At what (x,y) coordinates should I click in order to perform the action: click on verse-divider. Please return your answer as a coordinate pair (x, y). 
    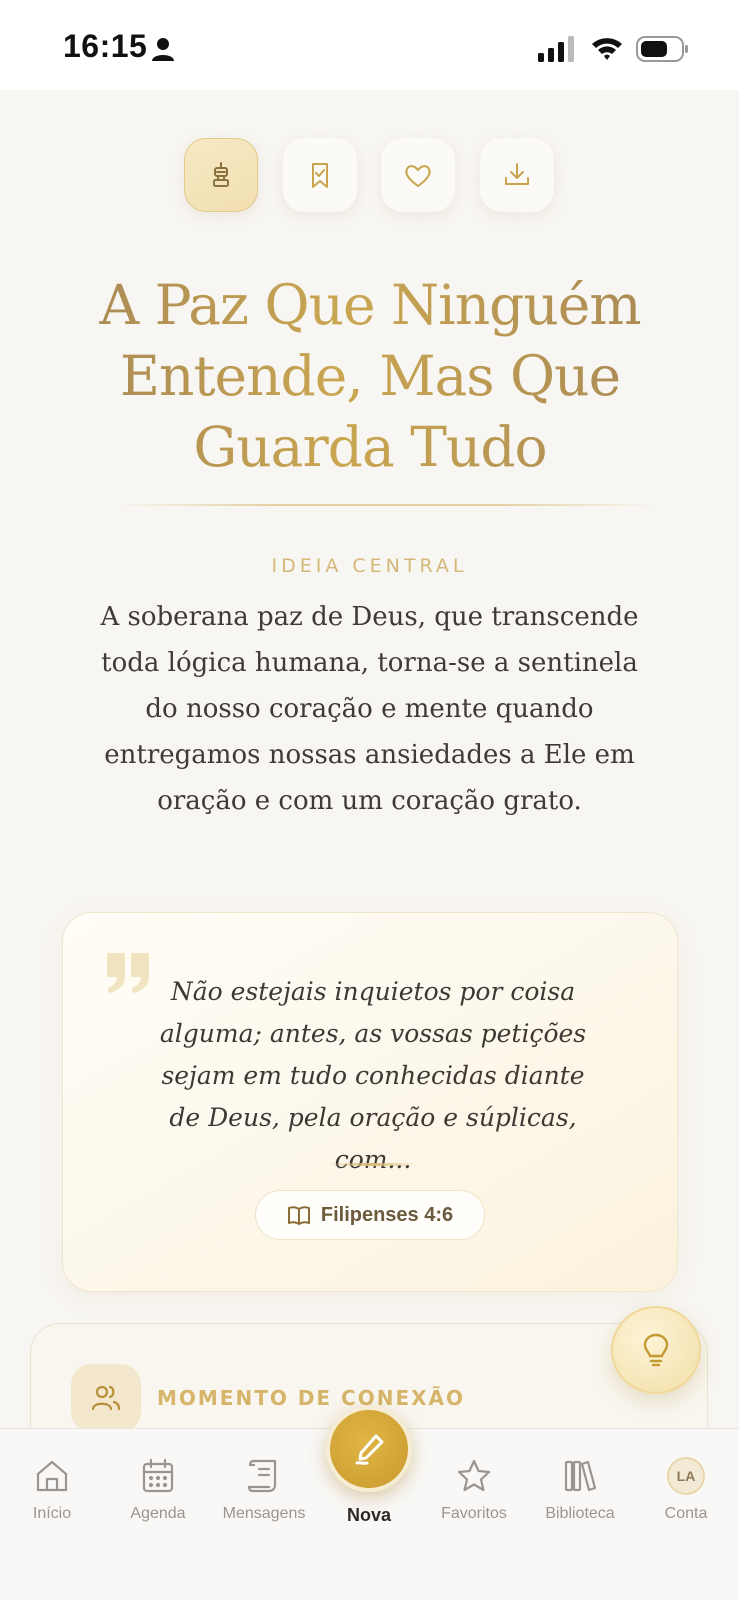
    Looking at the image, I should click on (373, 1164).